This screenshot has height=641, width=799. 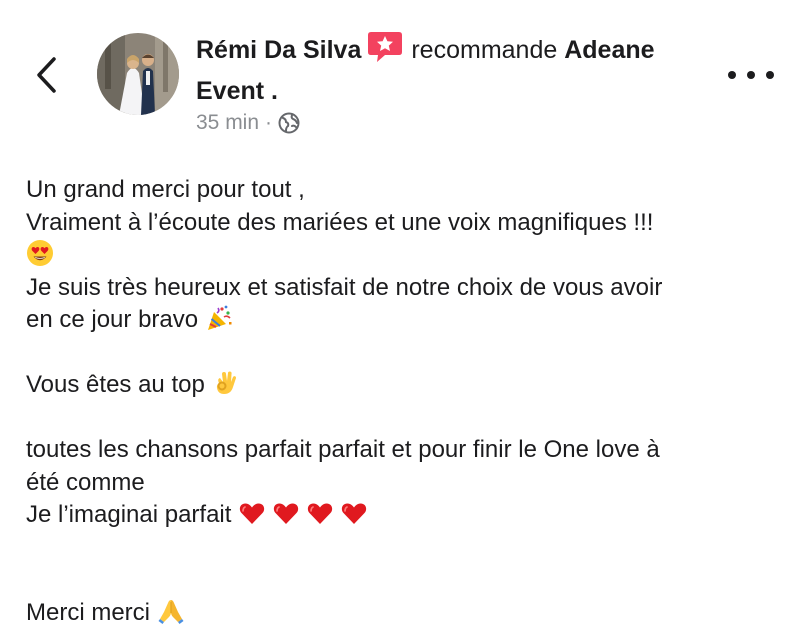 I want to click on post-line-with-emoji: en ce jour bravo, so click(x=401, y=320).